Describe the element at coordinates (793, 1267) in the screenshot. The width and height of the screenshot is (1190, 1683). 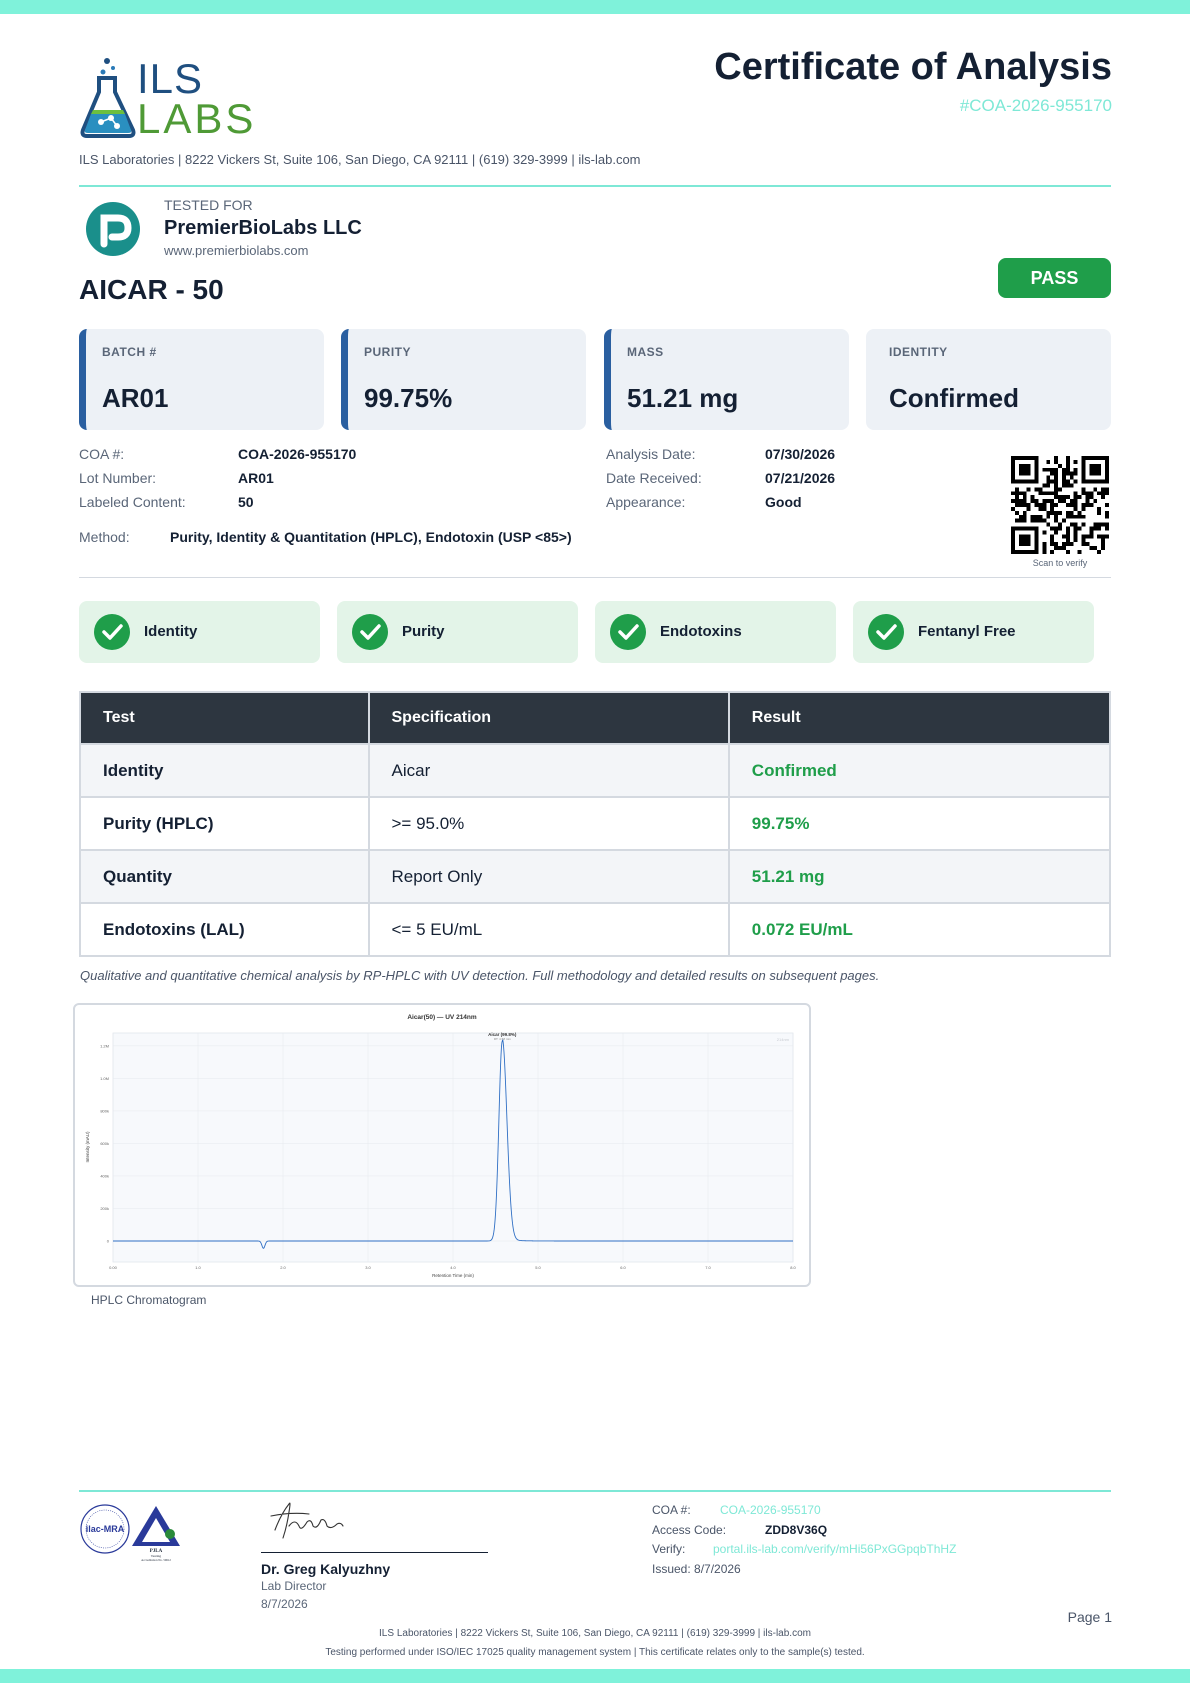
I see `x-tick-label: 8.0` at that location.